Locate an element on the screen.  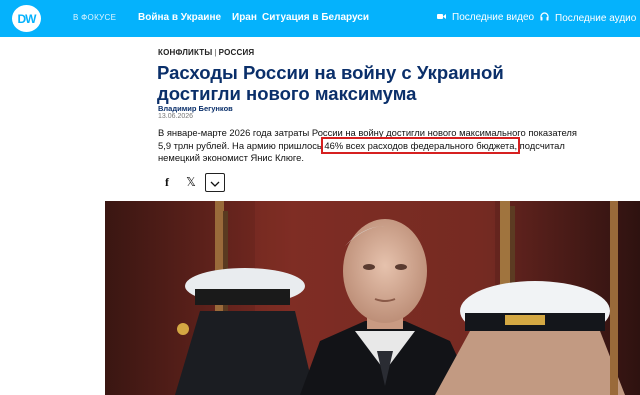
article-kicker: КОНФЛИКТЫ | РОССИЯ is located at coordinates (206, 52).